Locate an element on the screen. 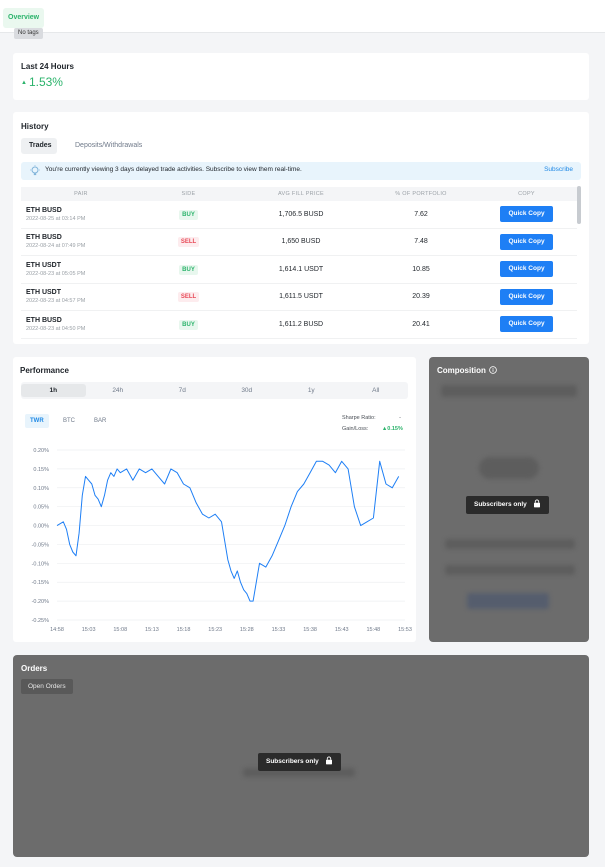 This screenshot has height=867, width=605. last-24h-title: Last 24 Hours is located at coordinates (47, 66).